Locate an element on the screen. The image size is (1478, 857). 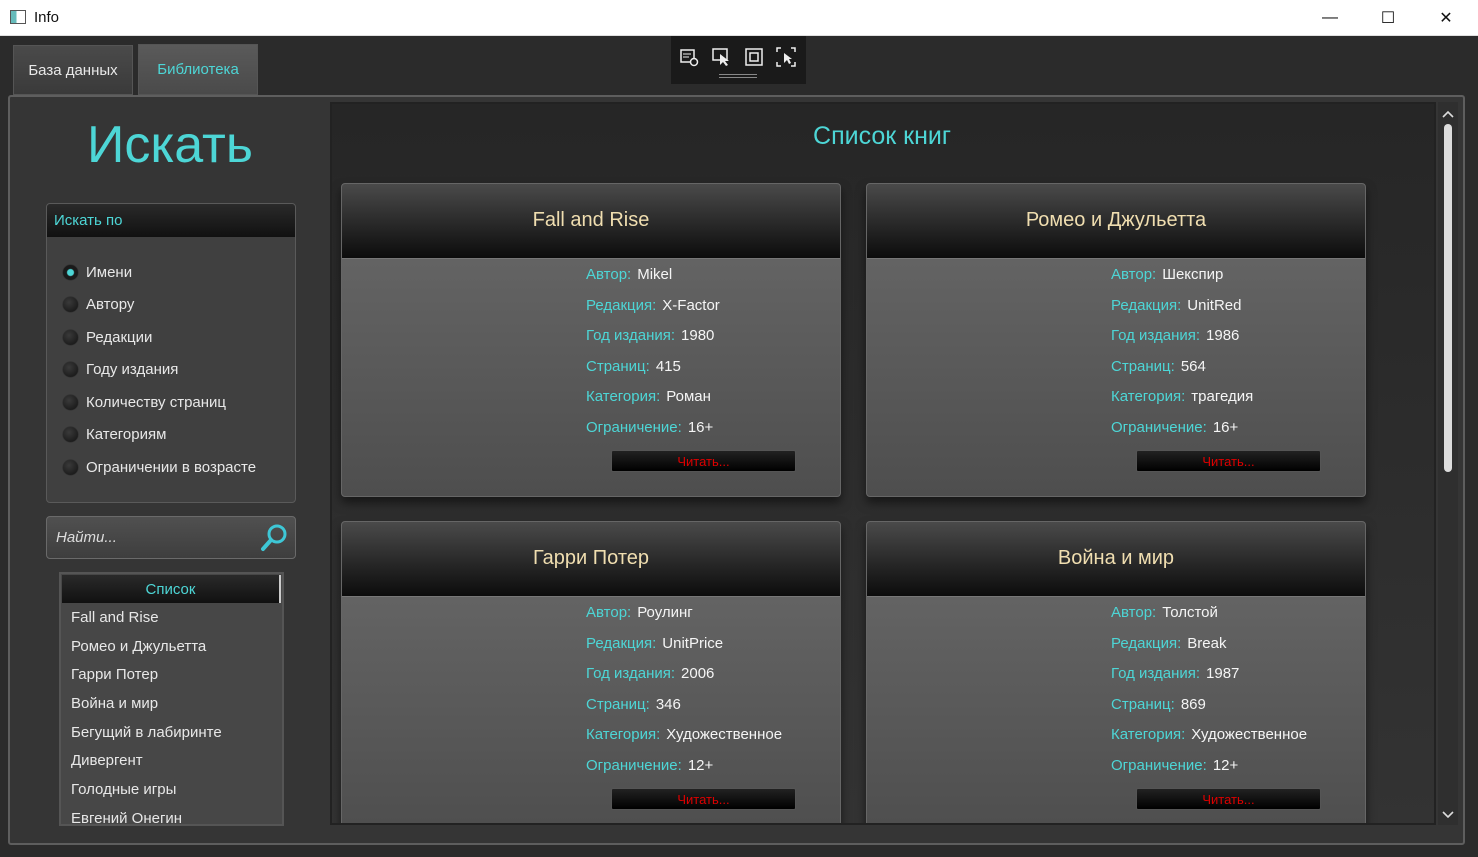
tab-database: База данных is located at coordinates (73, 70).